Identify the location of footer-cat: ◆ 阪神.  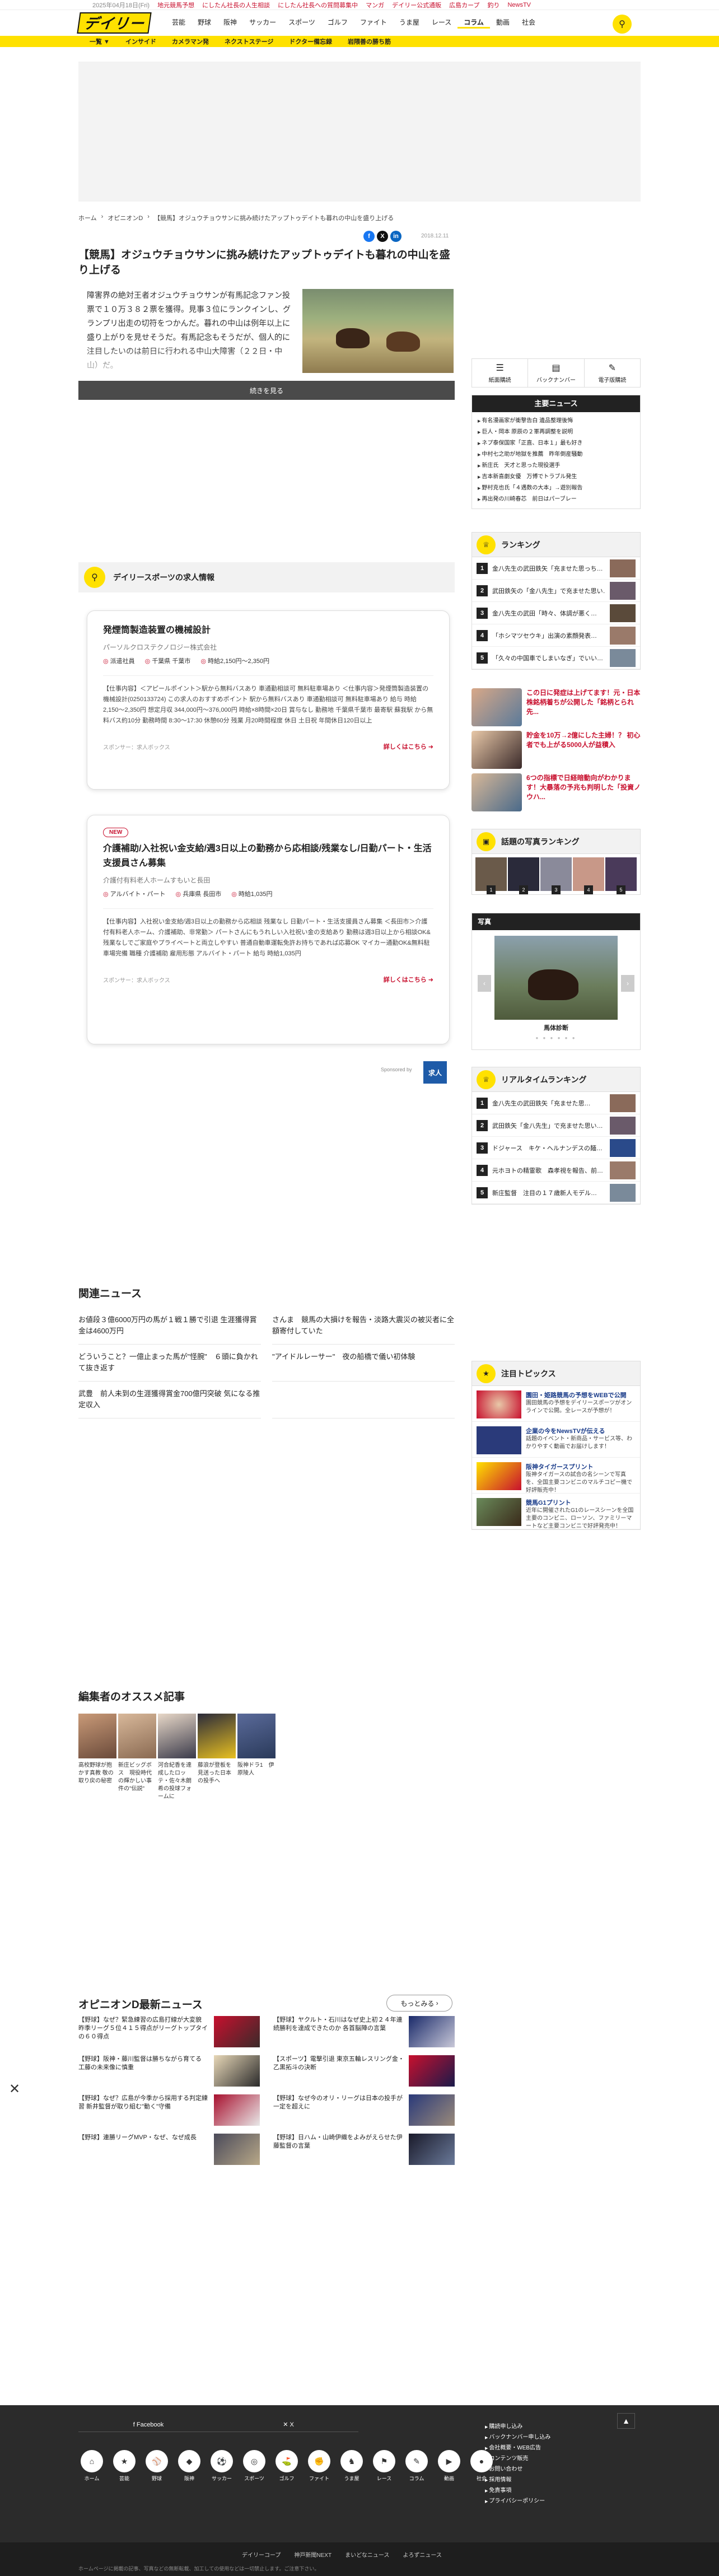
(189, 2466).